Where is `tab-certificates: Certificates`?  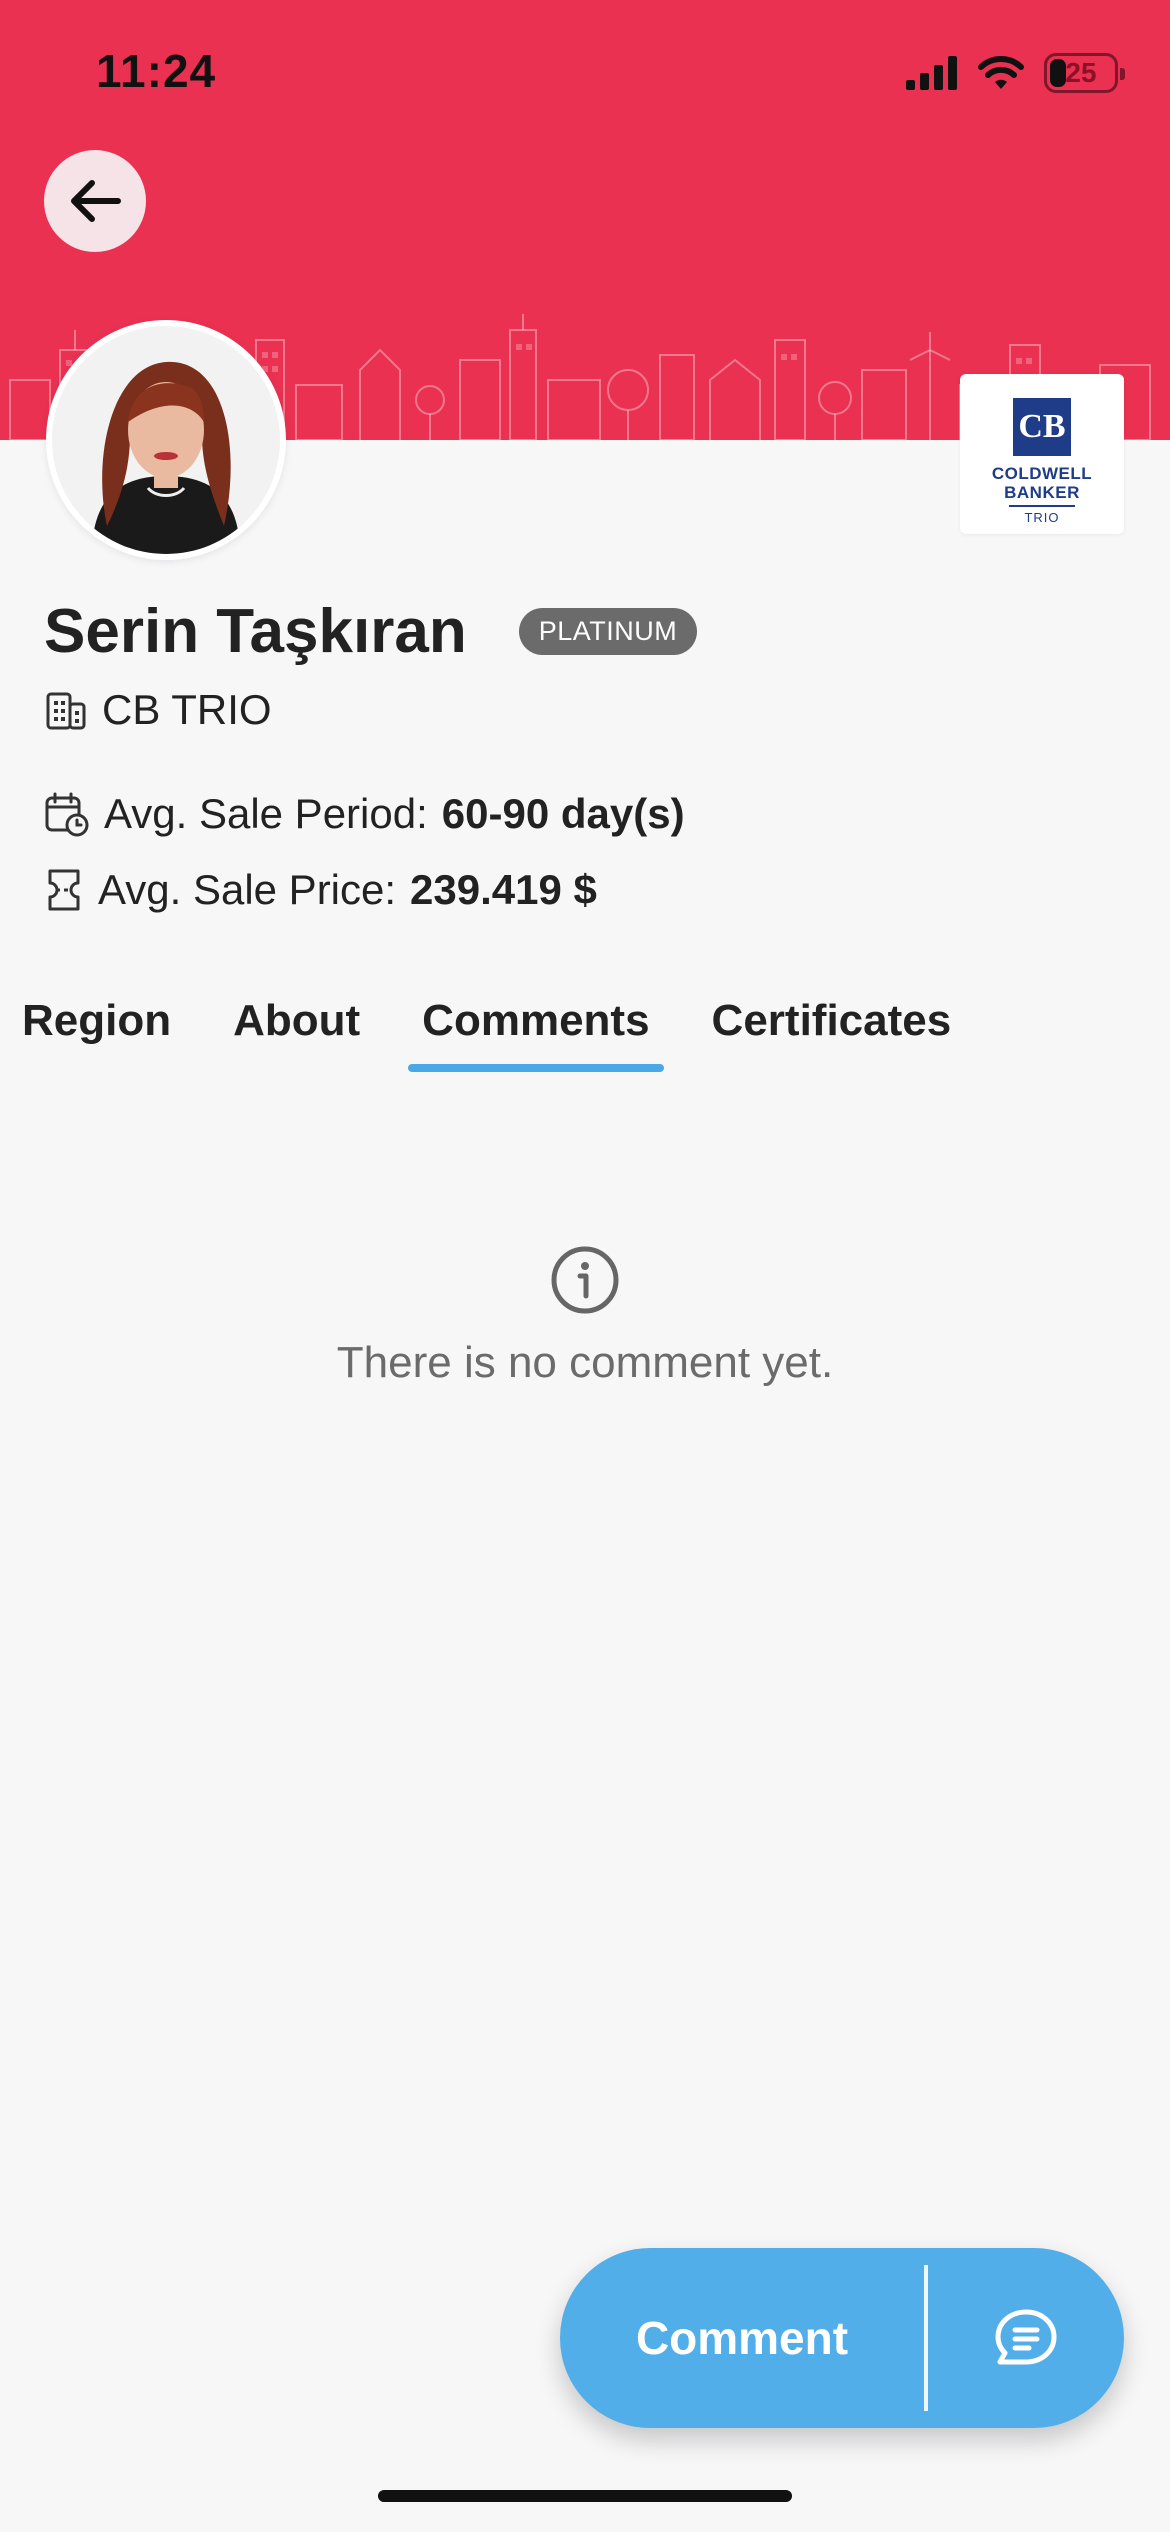 tab-certificates: Certificates is located at coordinates (832, 1034).